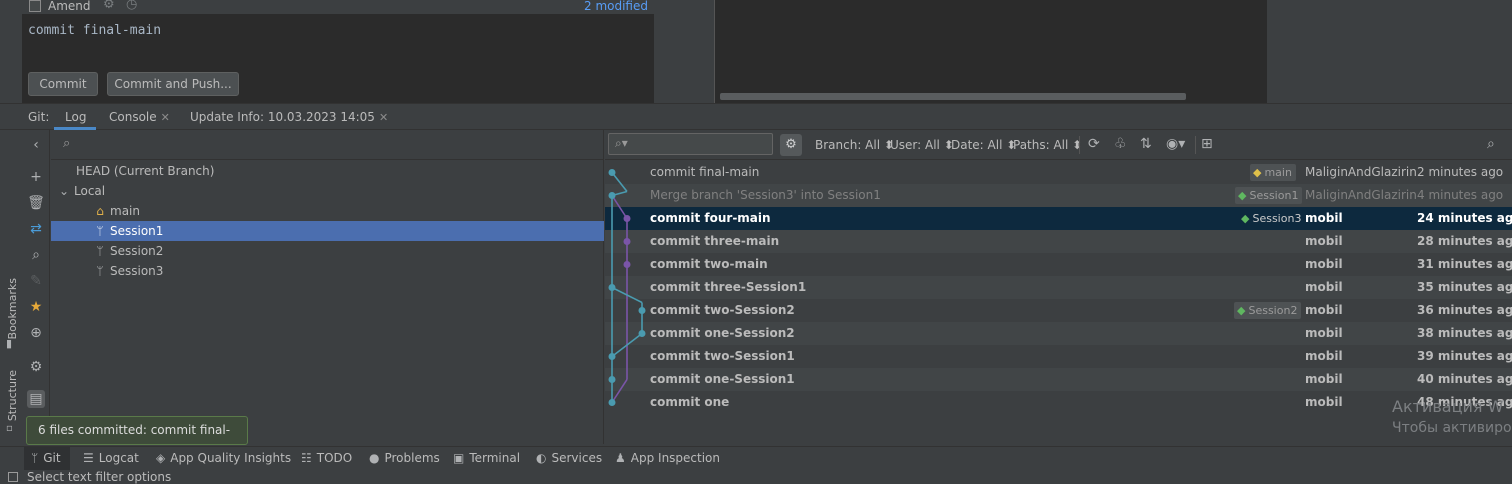  I want to click on branches-toolbar: ‹ + 🗑 ⇄ ⌕ ✎ ★ ⊕ ⚙ ▤, so click(36, 287).